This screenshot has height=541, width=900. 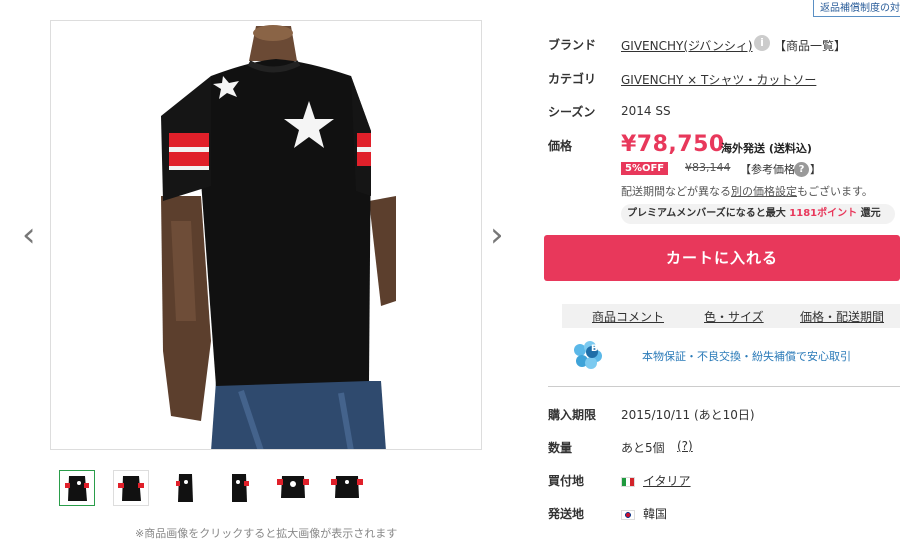 What do you see at coordinates (676, 191) in the screenshot?
I see `delivery-note-prefix: 配送期間などが異なる` at bounding box center [676, 191].